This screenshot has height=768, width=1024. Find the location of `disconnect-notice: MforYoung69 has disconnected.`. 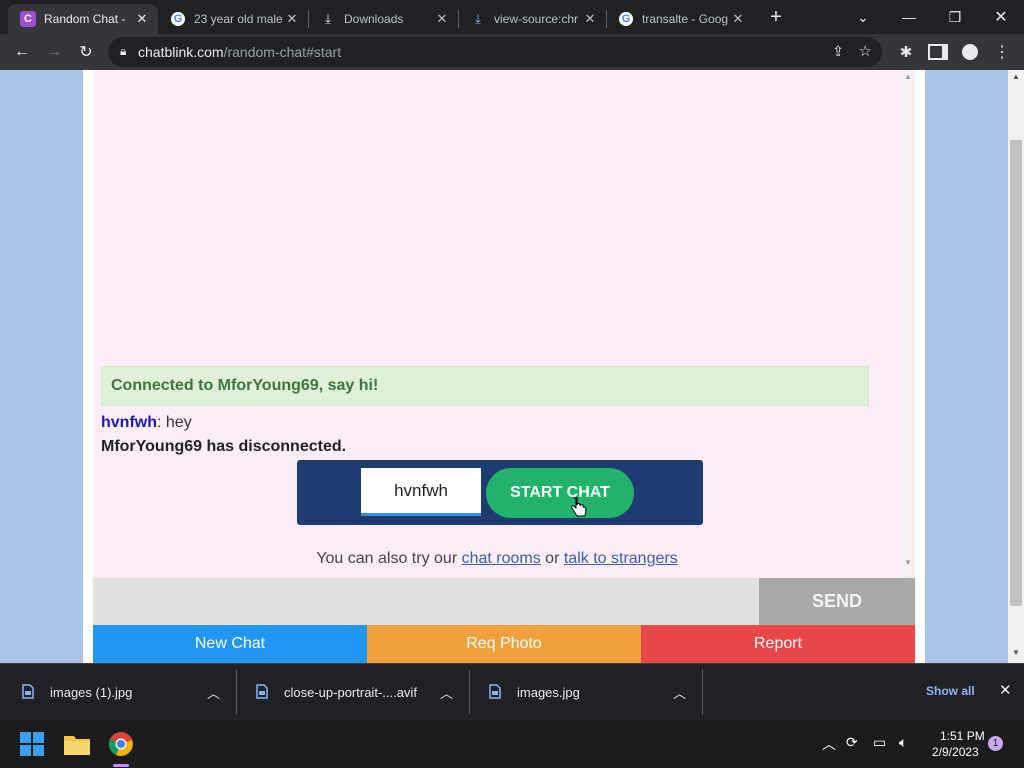

disconnect-notice: MforYoung69 has disconnected. is located at coordinates (224, 446).